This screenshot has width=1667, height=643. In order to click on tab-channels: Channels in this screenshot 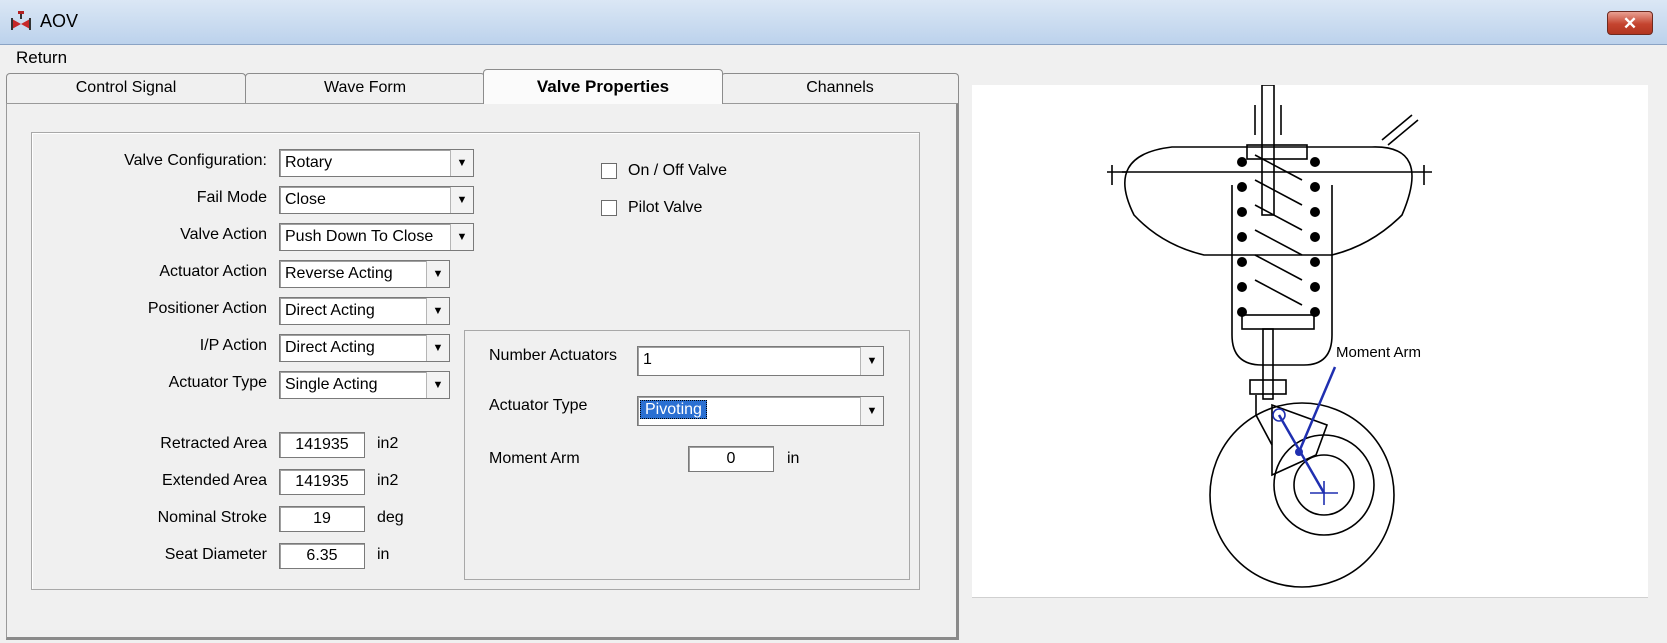, I will do `click(840, 88)`.